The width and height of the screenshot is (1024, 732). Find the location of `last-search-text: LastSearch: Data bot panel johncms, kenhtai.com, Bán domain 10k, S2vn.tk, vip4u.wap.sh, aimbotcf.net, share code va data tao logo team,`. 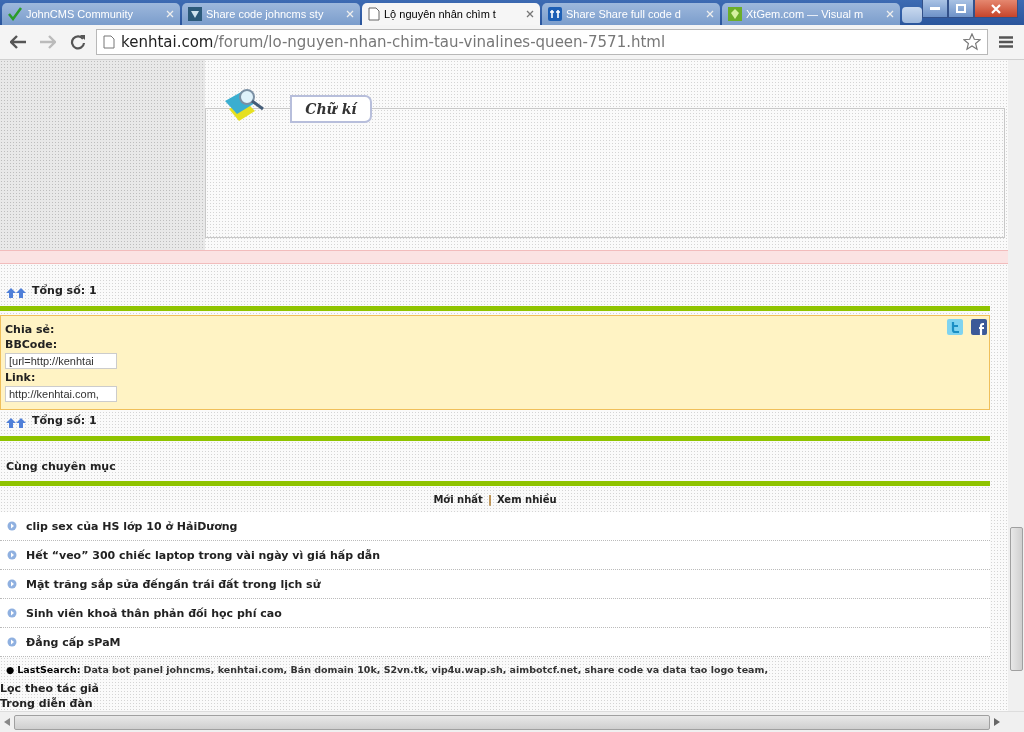

last-search-text: LastSearch: Data bot panel johncms, kenhtai.com, Bán domain 10k, S2vn.tk, vip4u.wap.sh, aimbotcf.net, share code va data tao logo team, is located at coordinates (392, 669).